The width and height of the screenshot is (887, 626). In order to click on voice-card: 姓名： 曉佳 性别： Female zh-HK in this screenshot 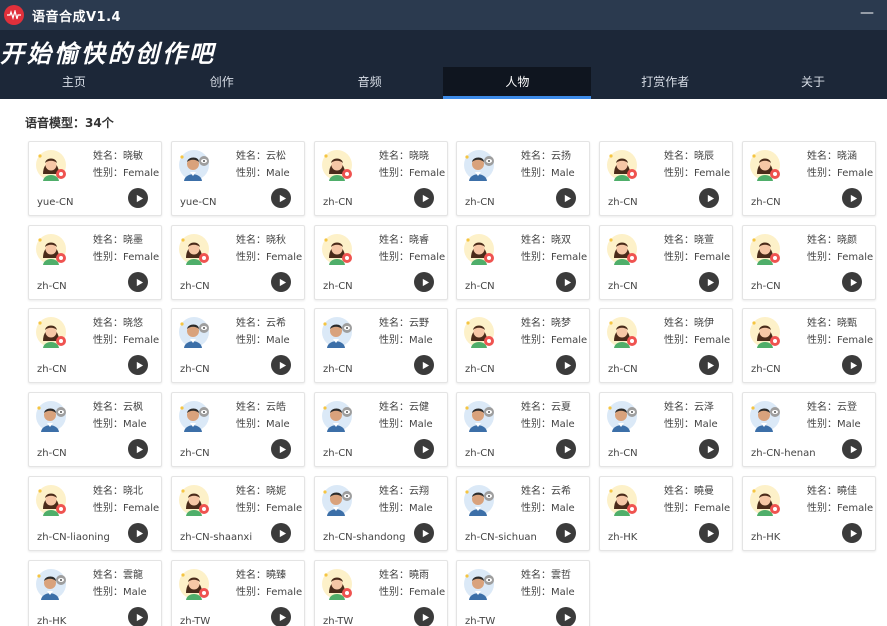, I will do `click(809, 513)`.